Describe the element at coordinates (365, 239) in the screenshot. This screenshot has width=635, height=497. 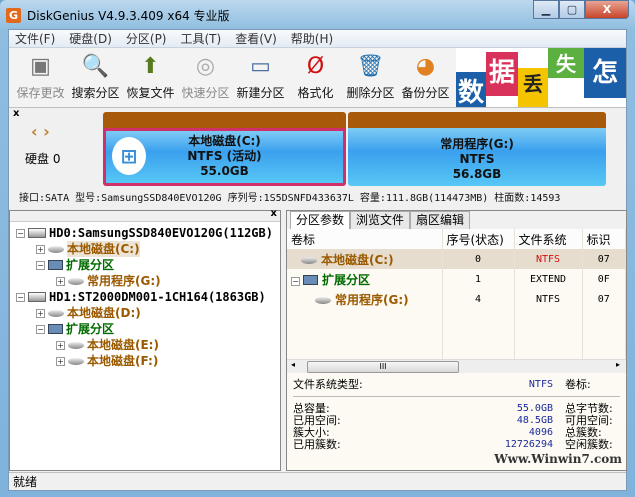
I see `column-header: 卷标` at that location.